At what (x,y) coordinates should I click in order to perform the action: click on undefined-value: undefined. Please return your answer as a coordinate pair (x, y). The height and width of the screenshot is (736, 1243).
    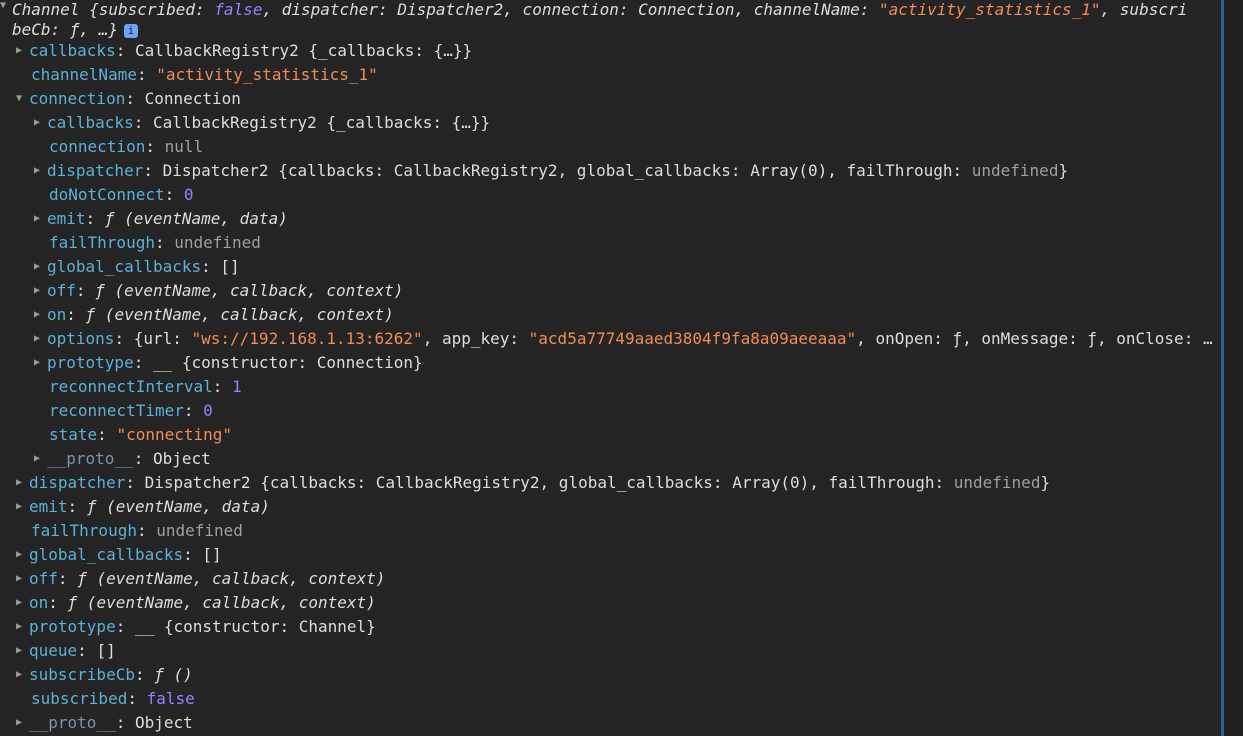
    Looking at the image, I should click on (1015, 170).